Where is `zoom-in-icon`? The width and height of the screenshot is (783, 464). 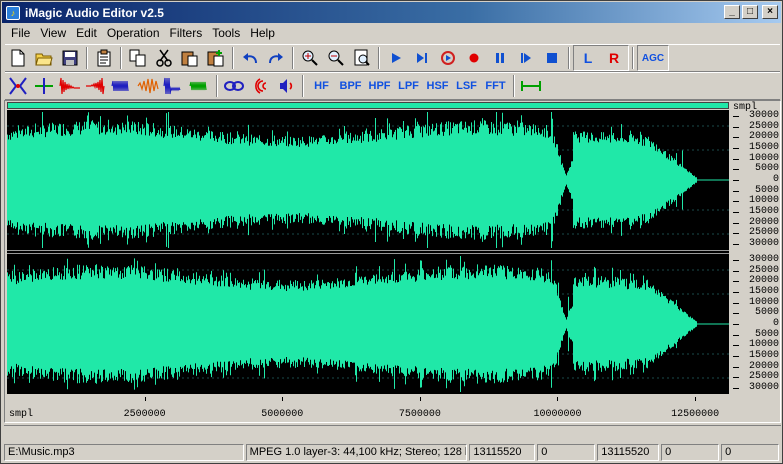
zoom-in-icon is located at coordinates (310, 58).